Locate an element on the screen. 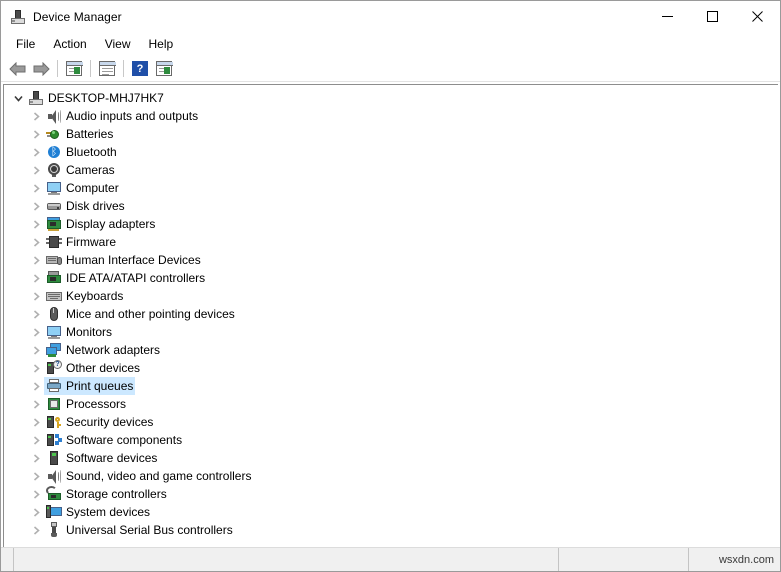  maximize-button is located at coordinates (712, 16).